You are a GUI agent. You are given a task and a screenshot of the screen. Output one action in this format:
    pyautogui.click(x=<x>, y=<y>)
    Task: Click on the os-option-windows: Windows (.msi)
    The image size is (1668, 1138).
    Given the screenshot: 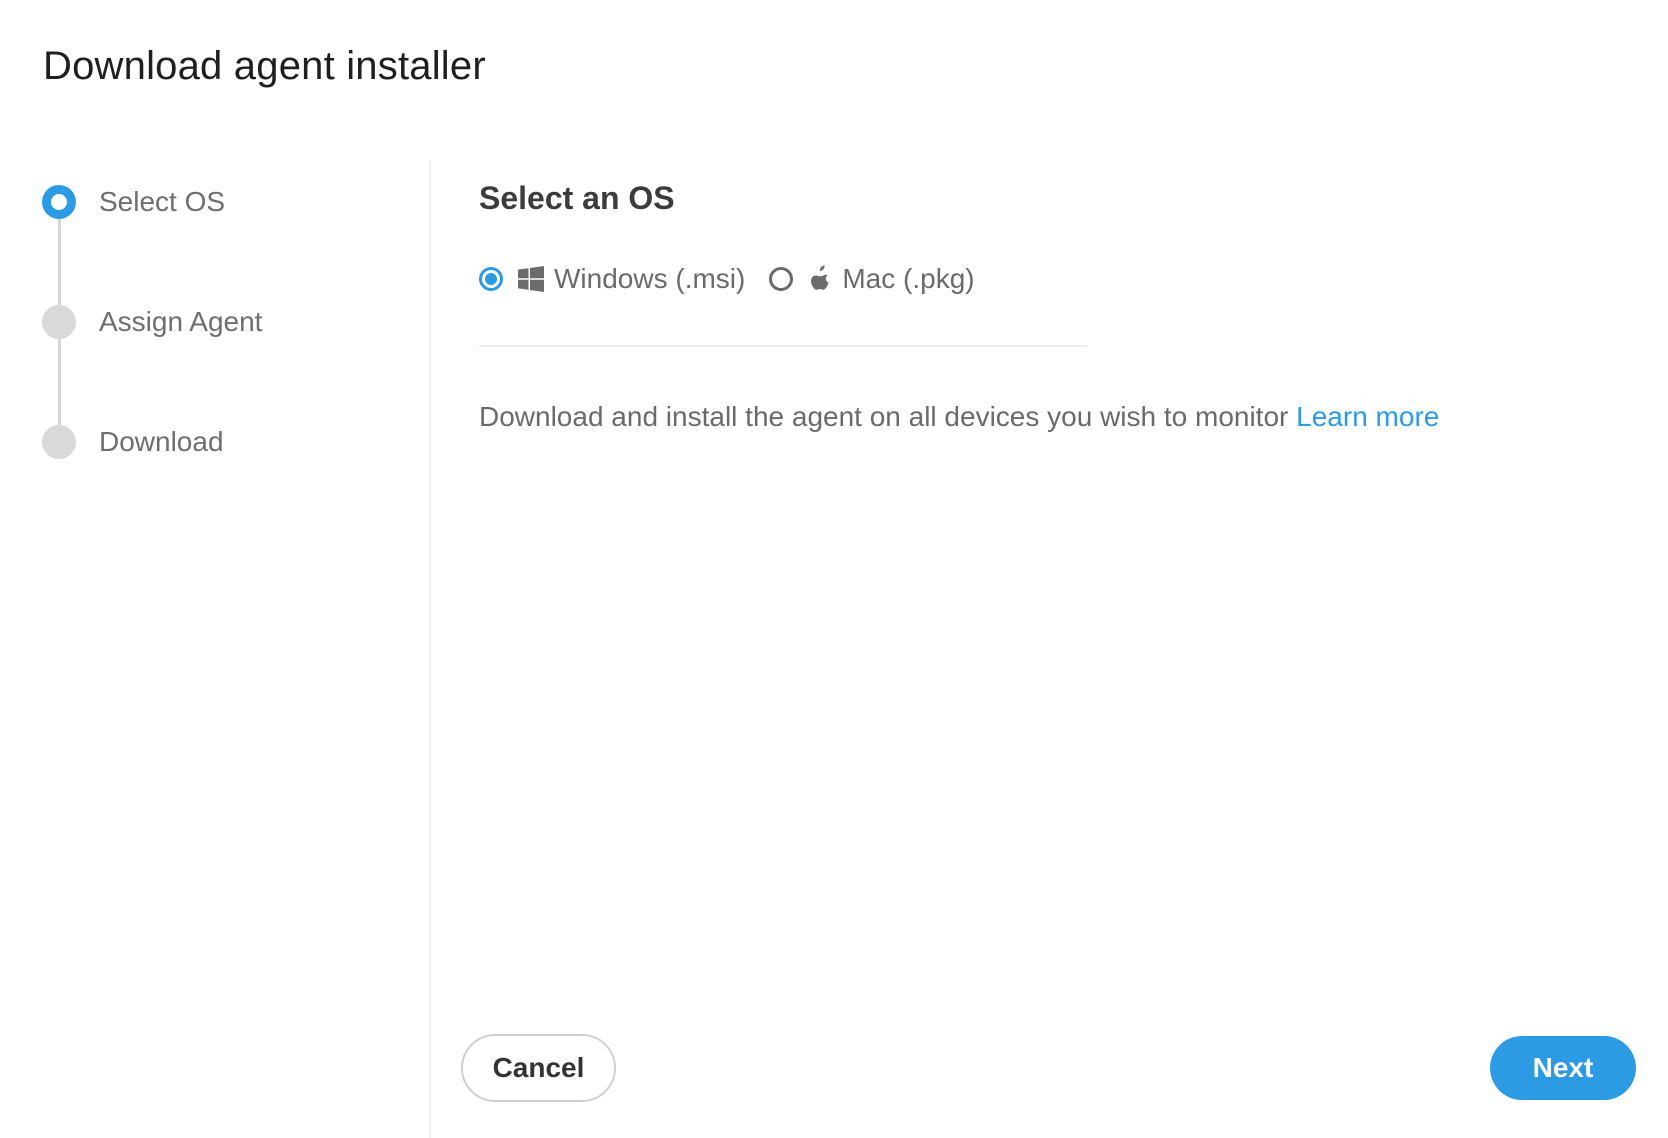 What is the action you would take?
    pyautogui.click(x=612, y=279)
    